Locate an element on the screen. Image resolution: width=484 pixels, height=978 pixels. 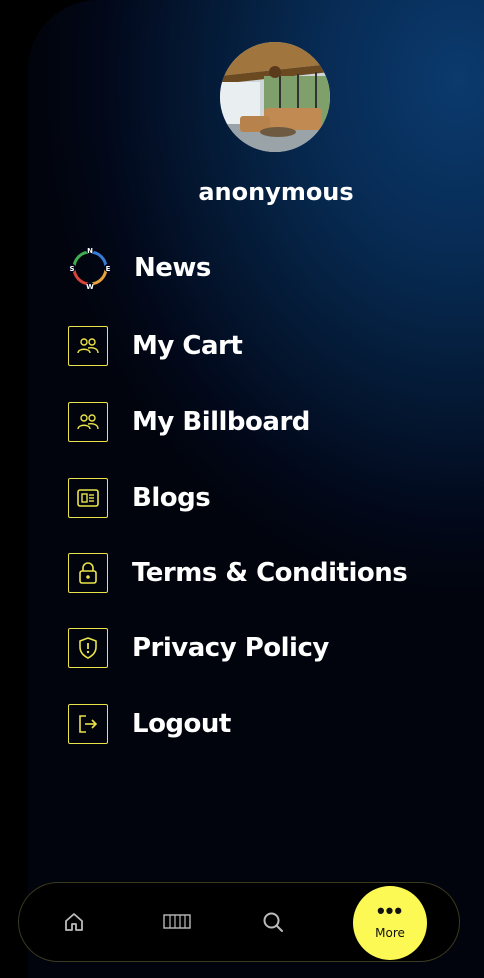
compass-icon: N E W S is located at coordinates (90, 268).